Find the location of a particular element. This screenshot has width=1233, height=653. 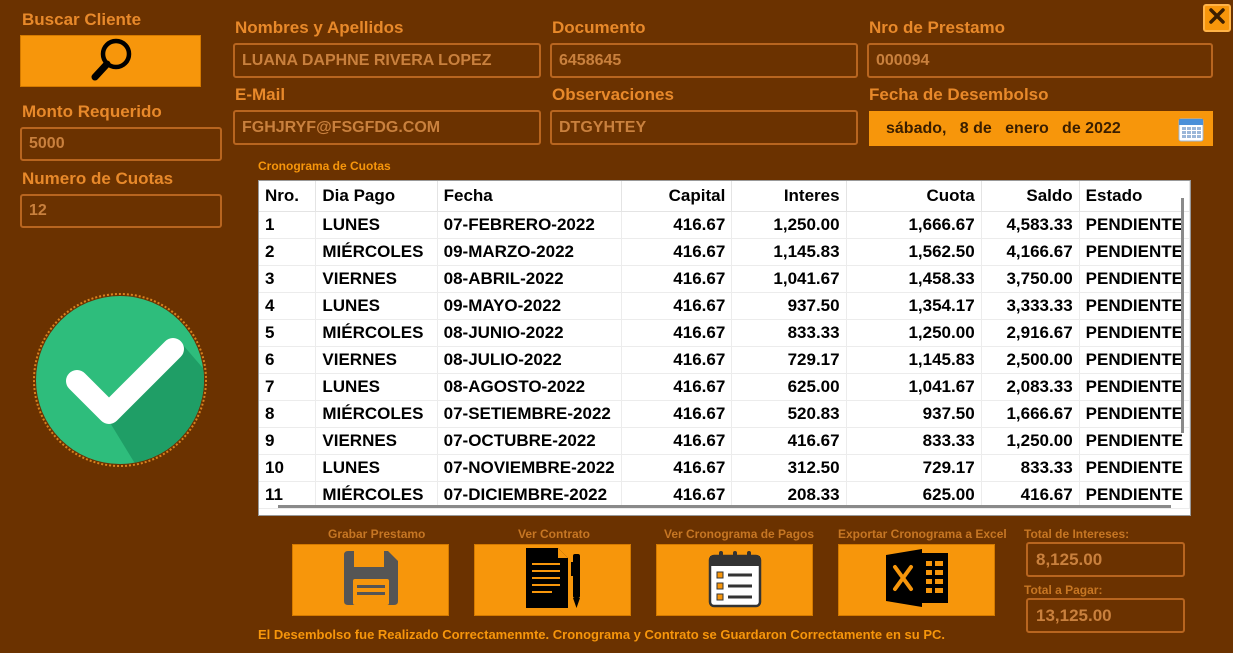

document-pen-icon is located at coordinates (553, 580).